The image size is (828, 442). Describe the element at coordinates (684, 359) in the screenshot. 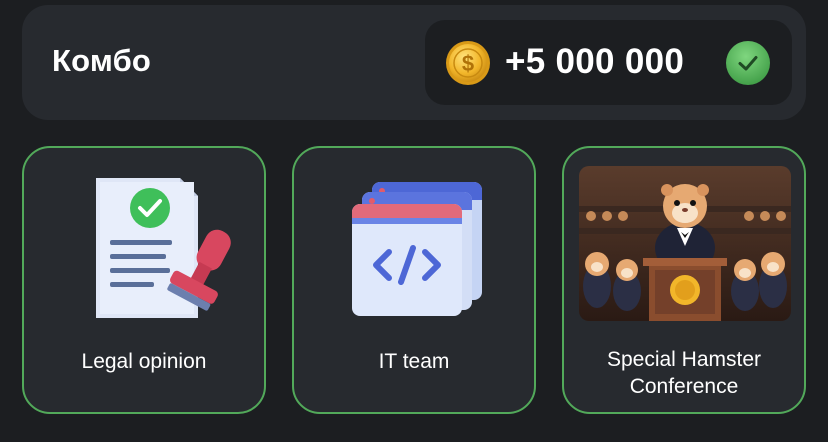

I see `card-label-line-1: Special Hamster` at that location.